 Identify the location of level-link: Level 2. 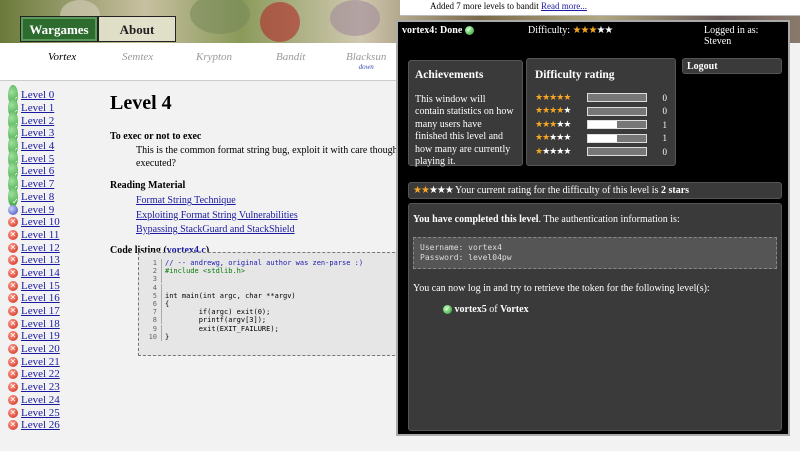
(37, 121).